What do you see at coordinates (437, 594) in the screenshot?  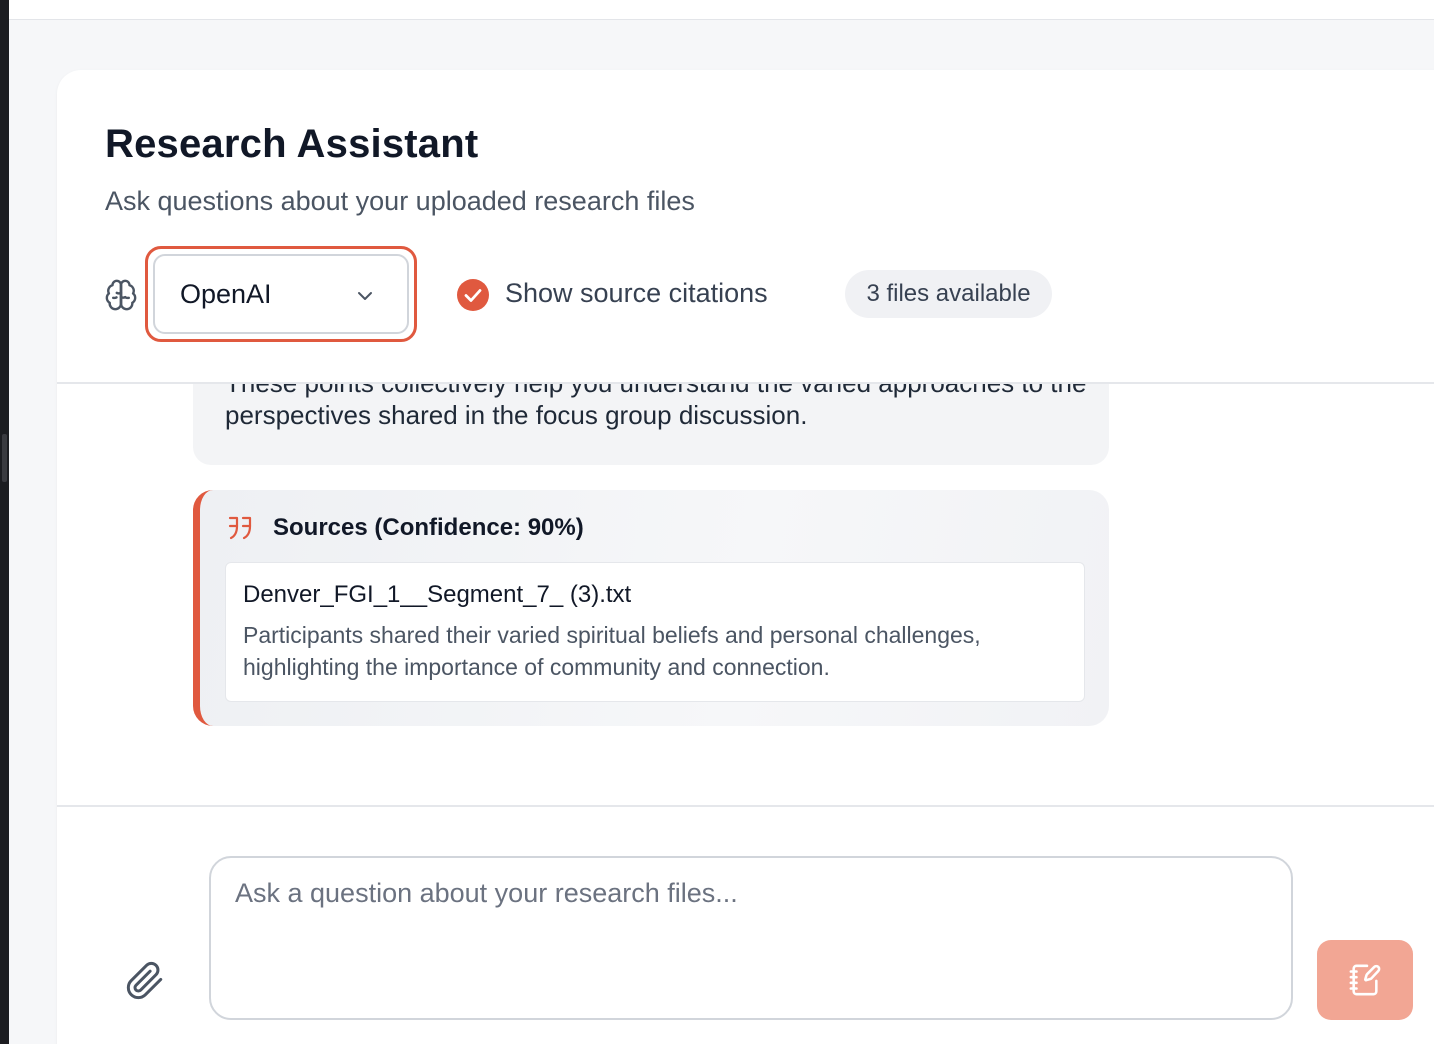 I see `source-filename: Denver_FGI_1__Segment_7_ (3).txt` at bounding box center [437, 594].